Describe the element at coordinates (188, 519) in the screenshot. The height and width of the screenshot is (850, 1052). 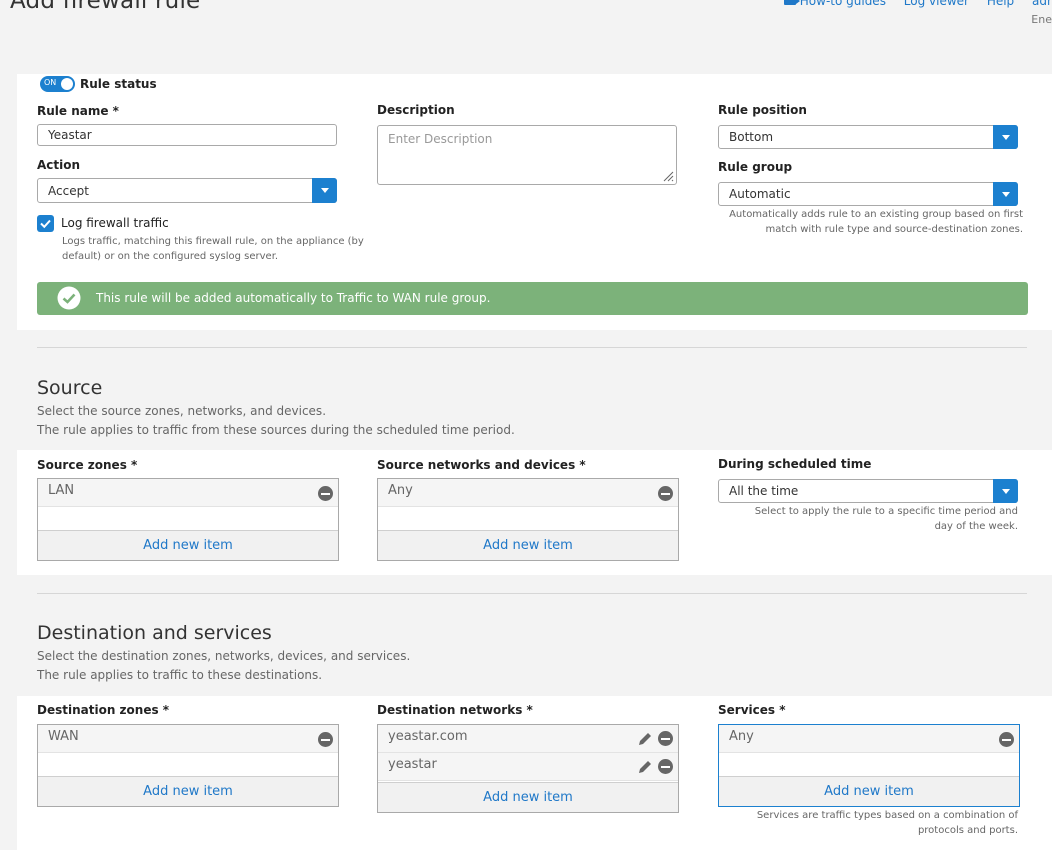
I see `source-zones-list: LAN Add new item` at that location.